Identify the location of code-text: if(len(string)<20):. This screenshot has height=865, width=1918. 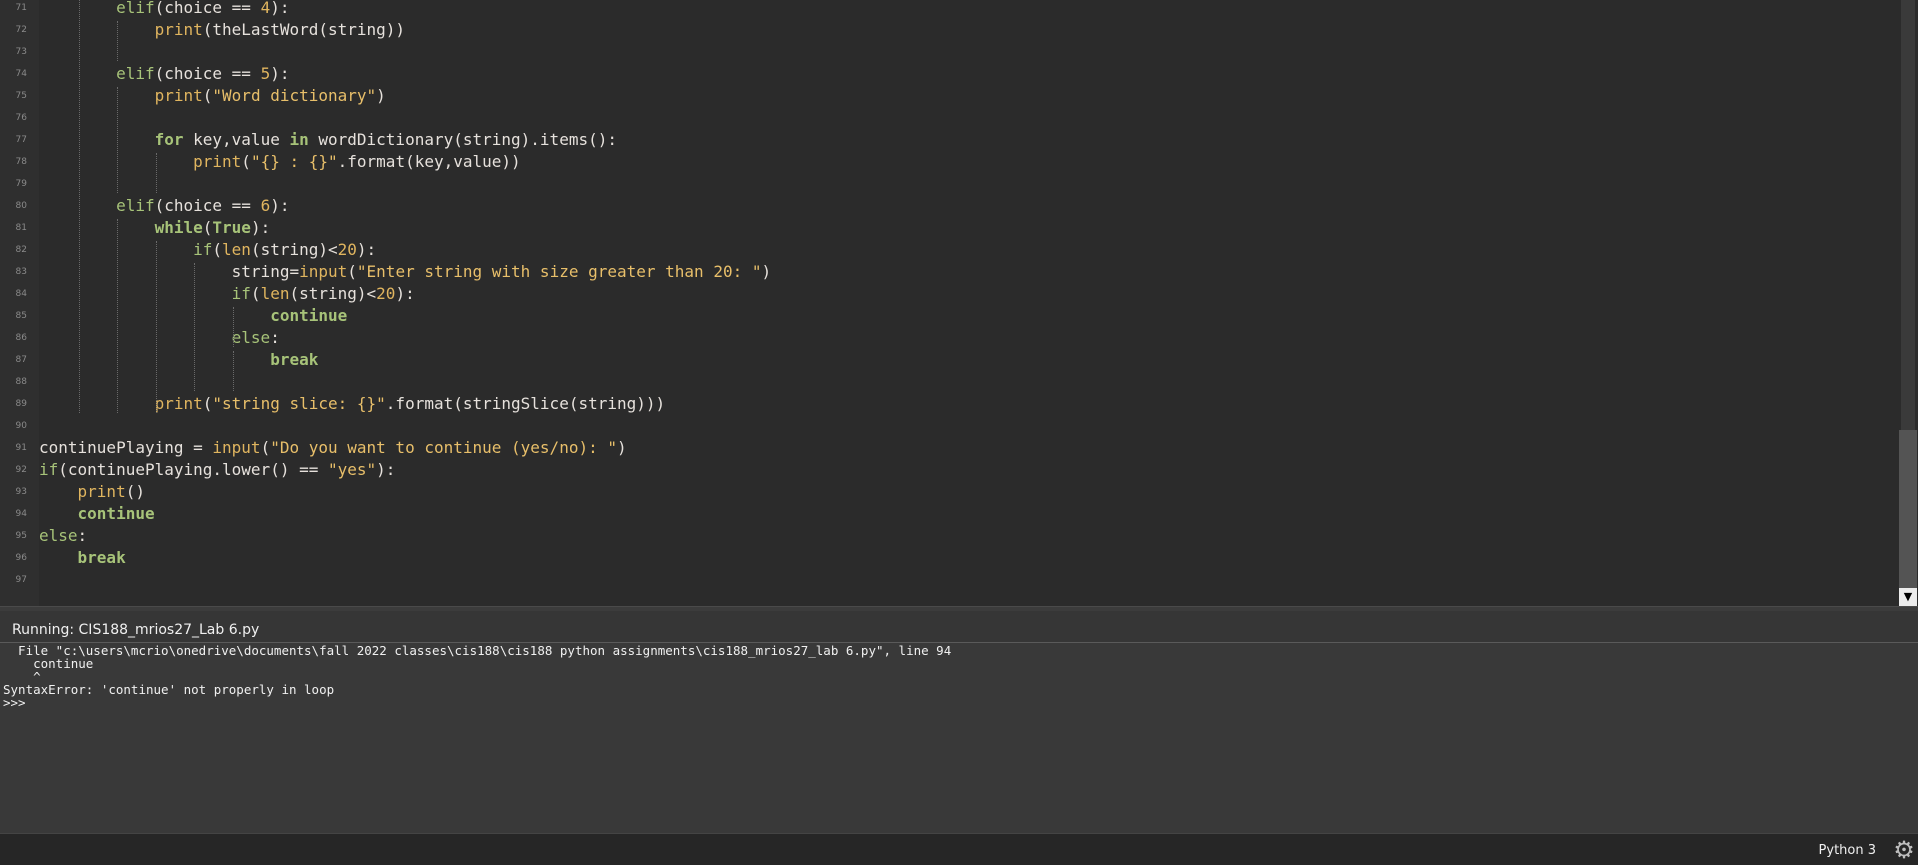
(207, 250).